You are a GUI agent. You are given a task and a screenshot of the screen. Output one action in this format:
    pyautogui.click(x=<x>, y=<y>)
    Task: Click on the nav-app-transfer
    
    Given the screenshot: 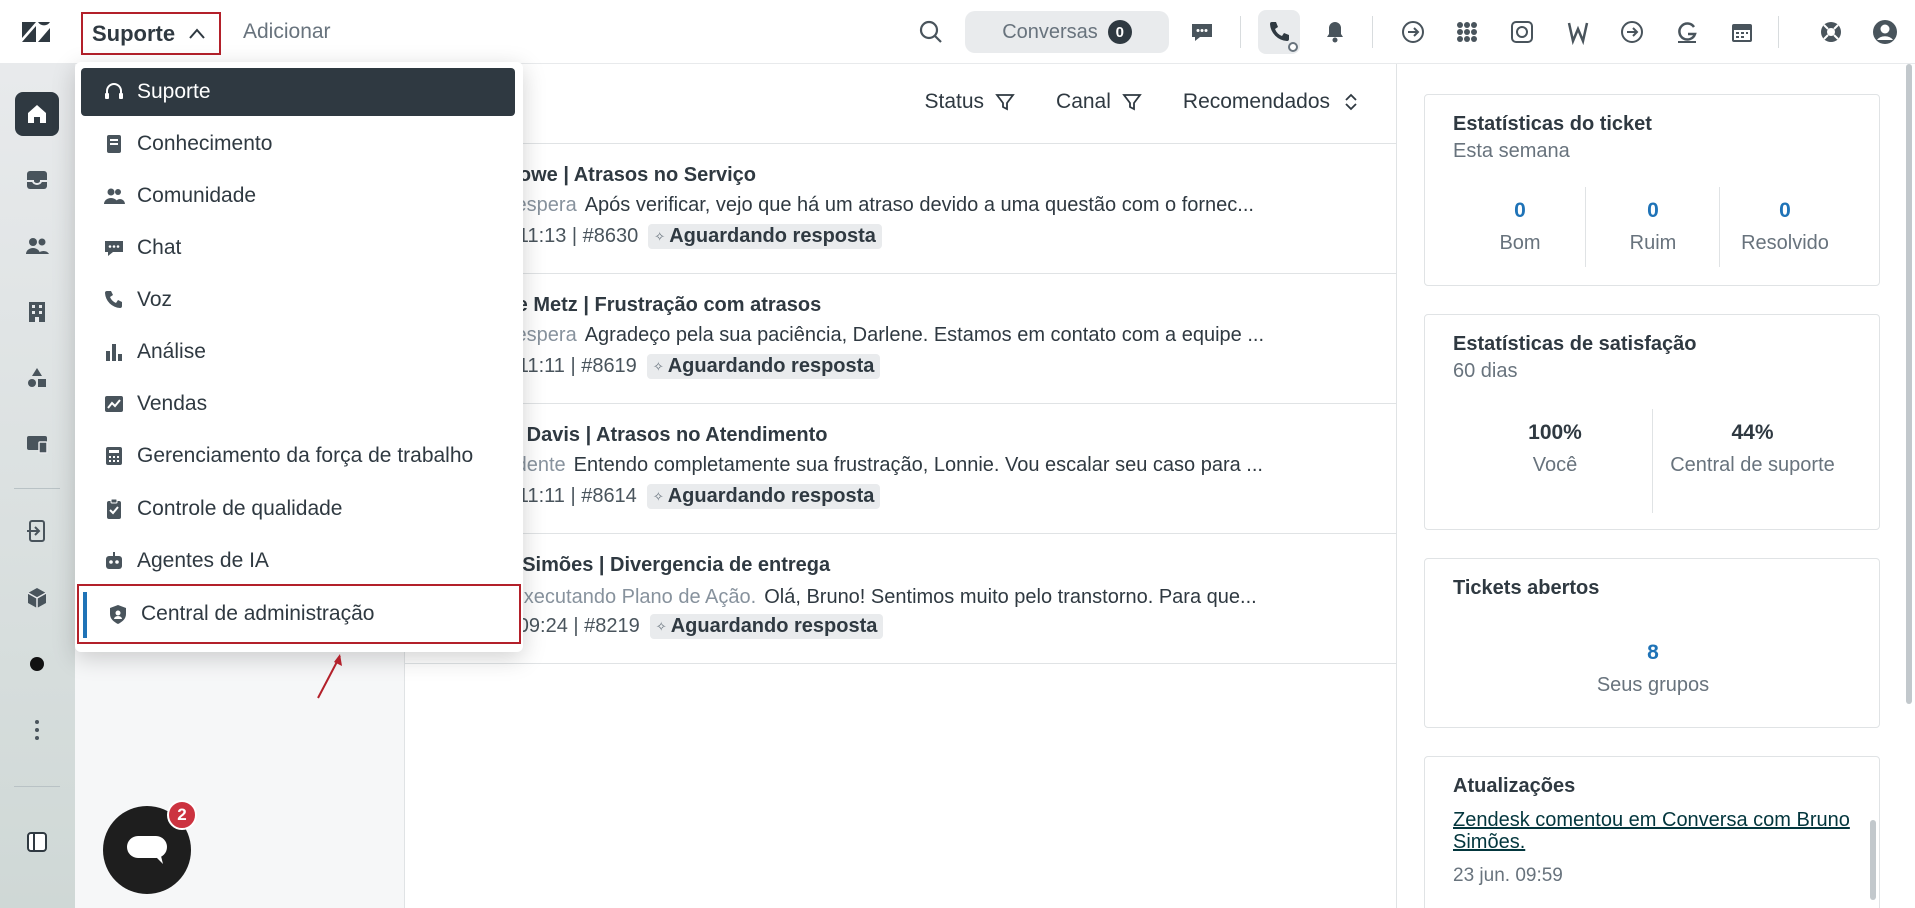 What is the action you would take?
    pyautogui.click(x=37, y=531)
    